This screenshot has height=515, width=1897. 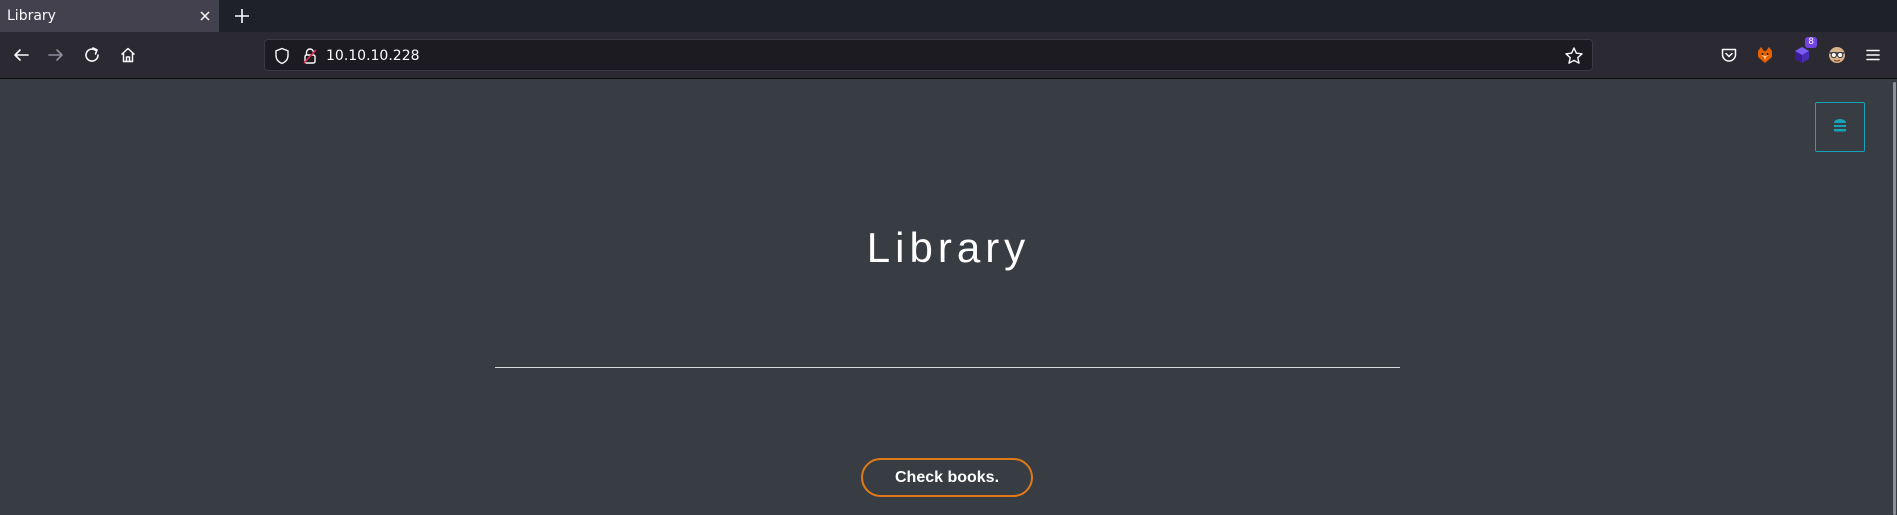 What do you see at coordinates (1873, 55) in the screenshot?
I see `hamburger-menu-icon` at bounding box center [1873, 55].